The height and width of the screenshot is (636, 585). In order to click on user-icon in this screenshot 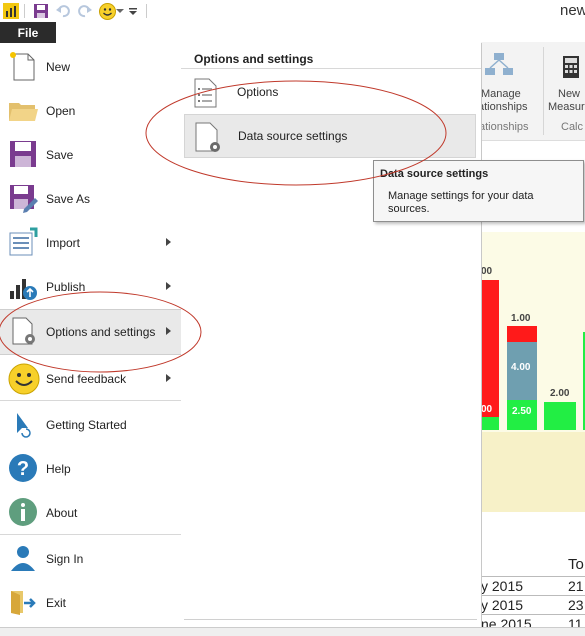, I will do `click(23, 558)`.